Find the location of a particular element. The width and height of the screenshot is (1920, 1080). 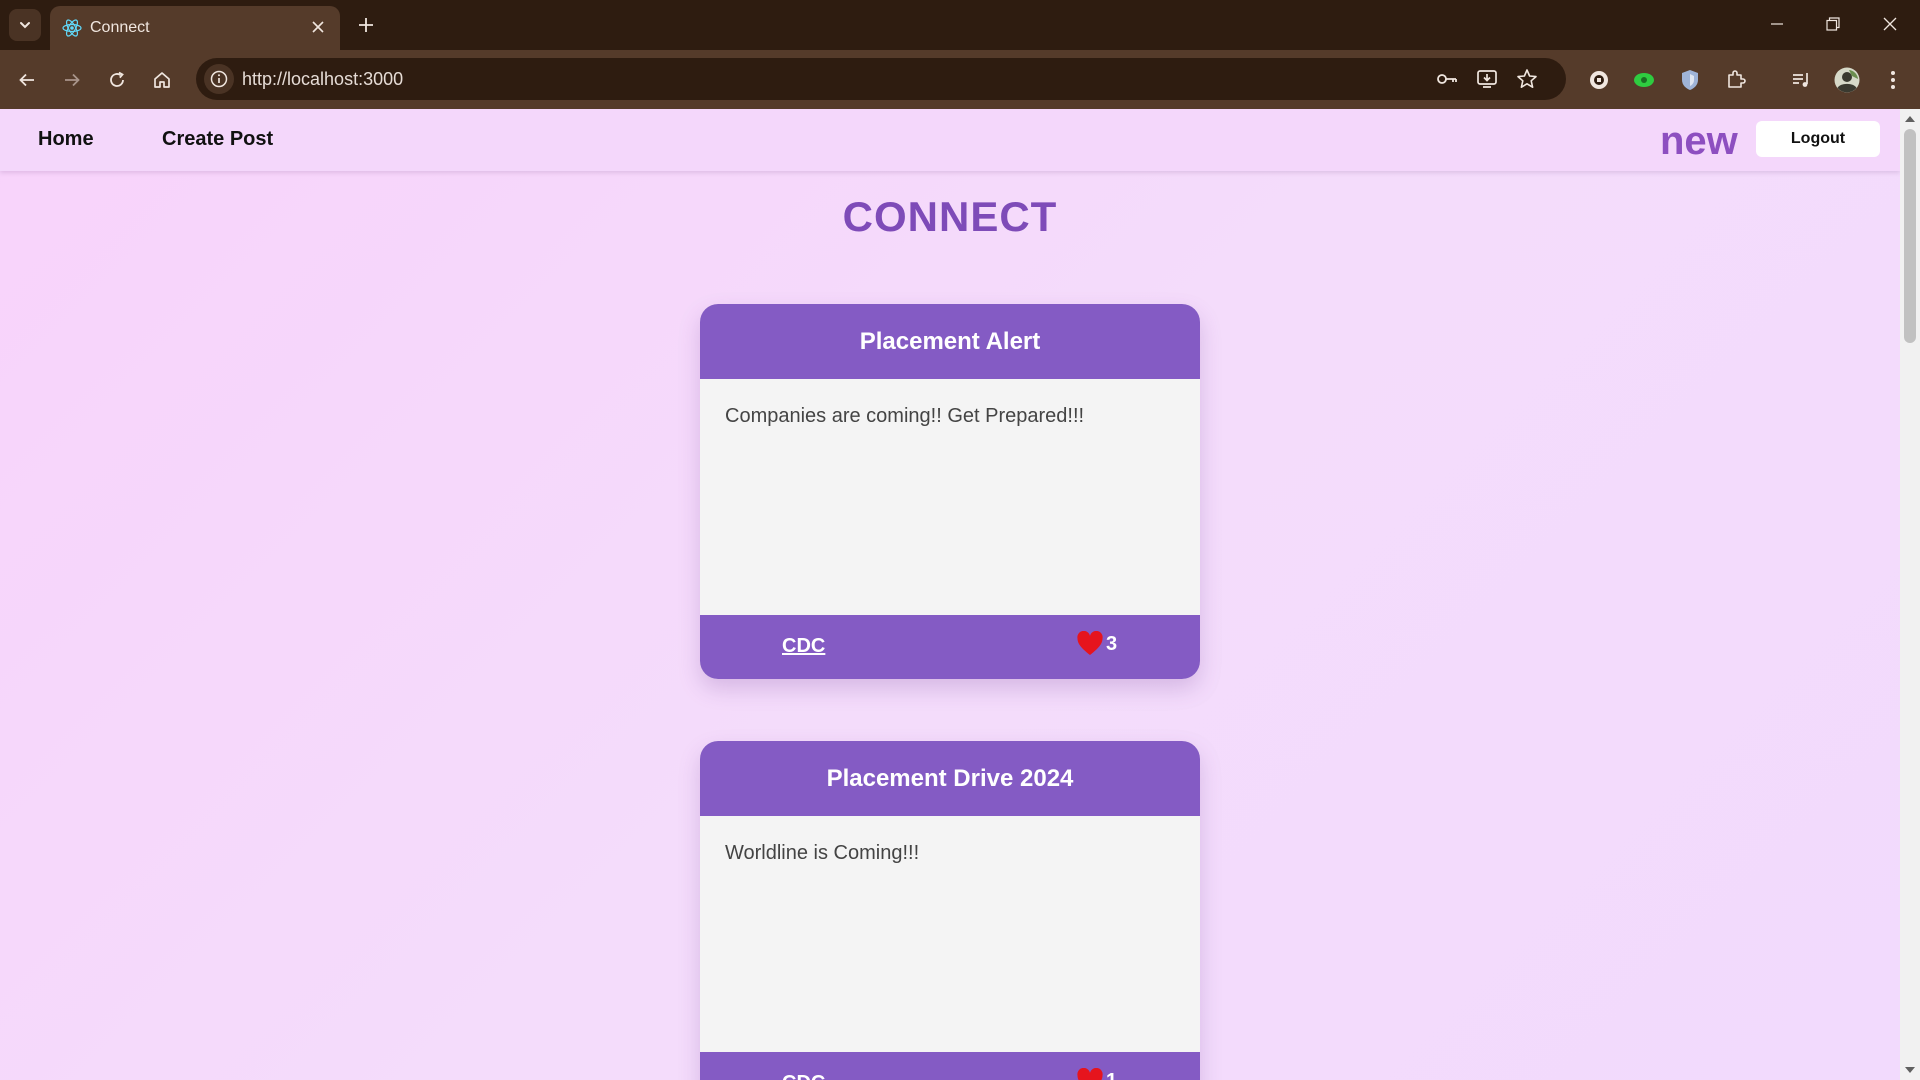

browser-toolbar: http://localhost:3000 is located at coordinates (960, 79).